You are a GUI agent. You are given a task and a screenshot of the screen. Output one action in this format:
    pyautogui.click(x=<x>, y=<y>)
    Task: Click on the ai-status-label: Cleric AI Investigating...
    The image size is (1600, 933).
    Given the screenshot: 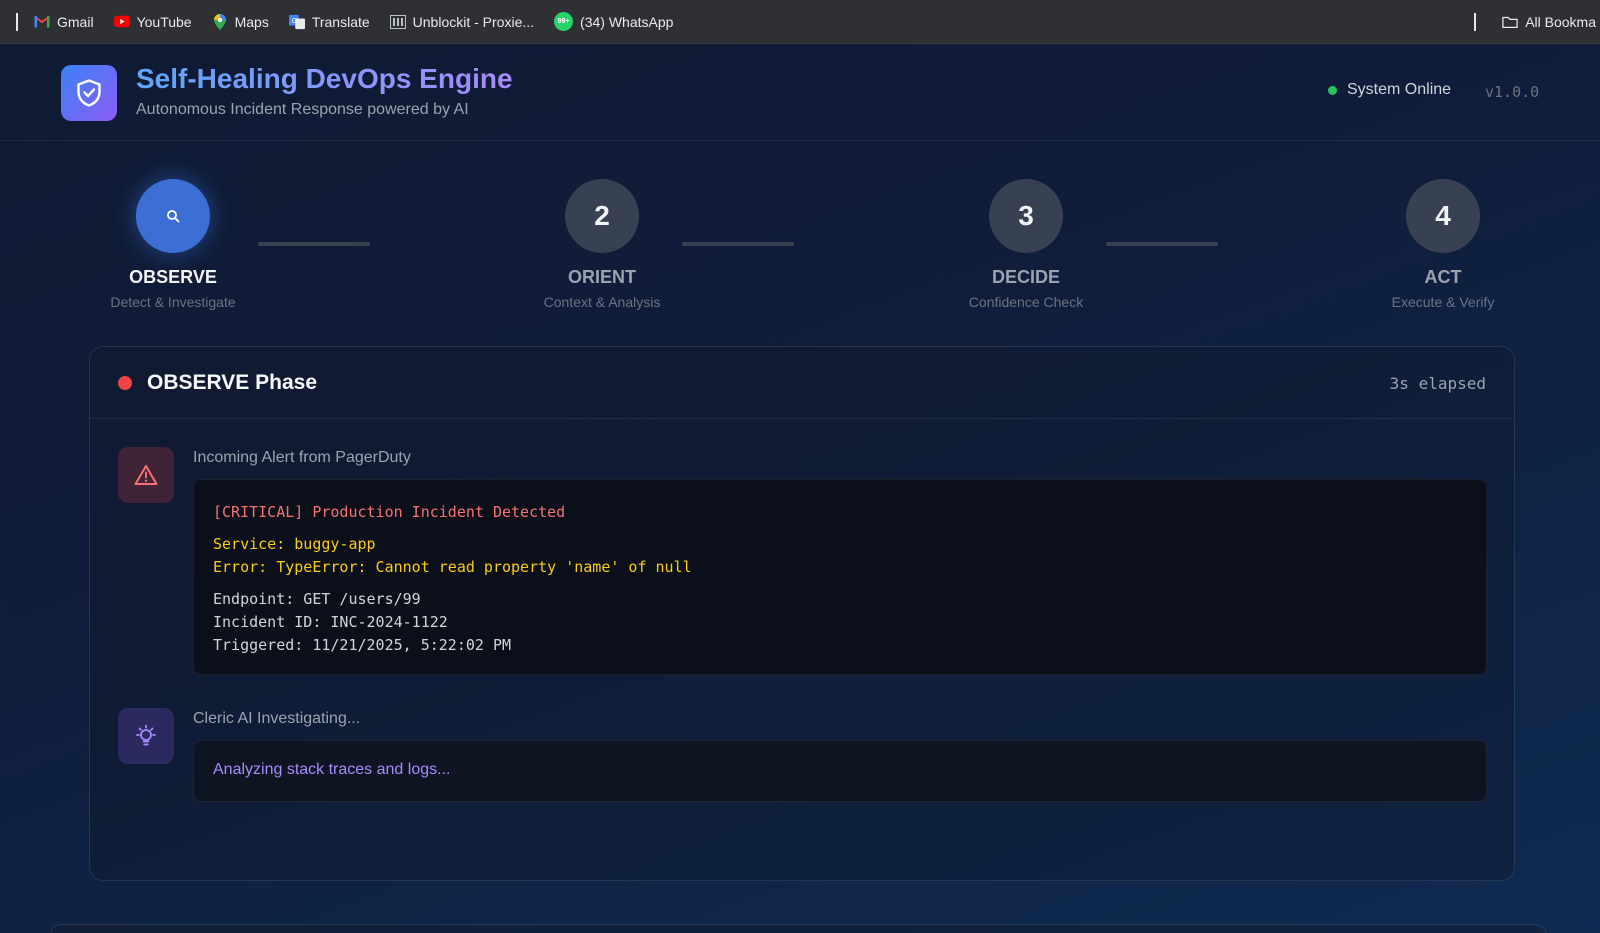 What is the action you would take?
    pyautogui.click(x=277, y=718)
    